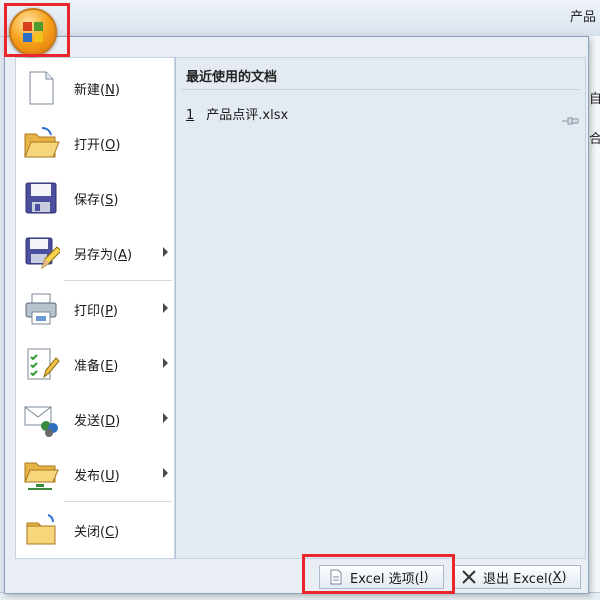  I want to click on close-x-icon, so click(469, 577).